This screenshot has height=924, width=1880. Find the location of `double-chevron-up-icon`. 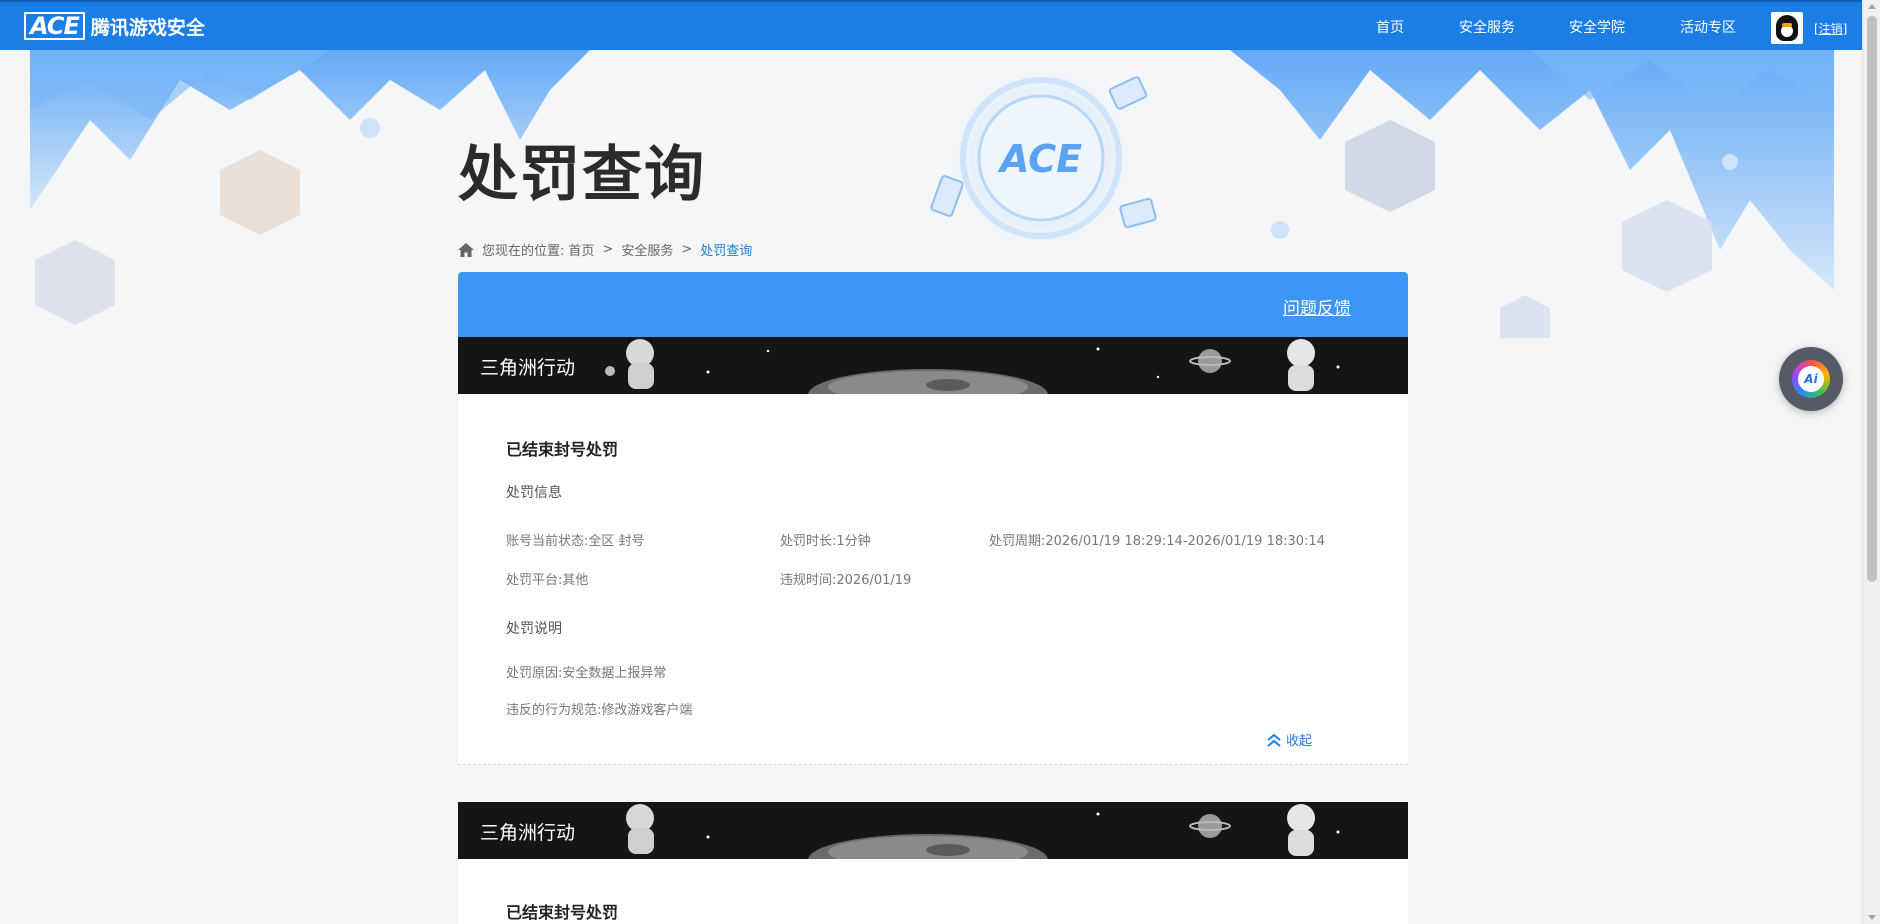

double-chevron-up-icon is located at coordinates (1274, 740).